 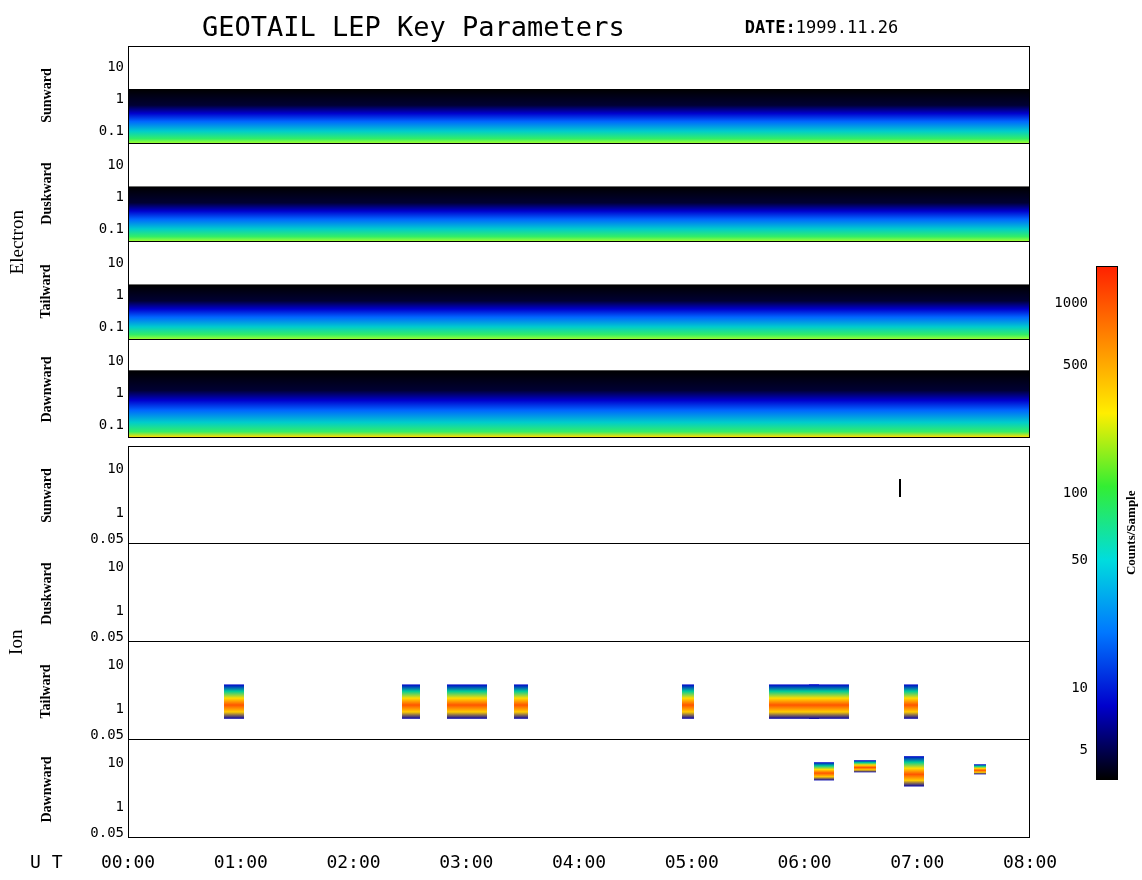 What do you see at coordinates (413, 28) in the screenshot?
I see `chart-title: GEOTAIL LEP Key Parameters` at bounding box center [413, 28].